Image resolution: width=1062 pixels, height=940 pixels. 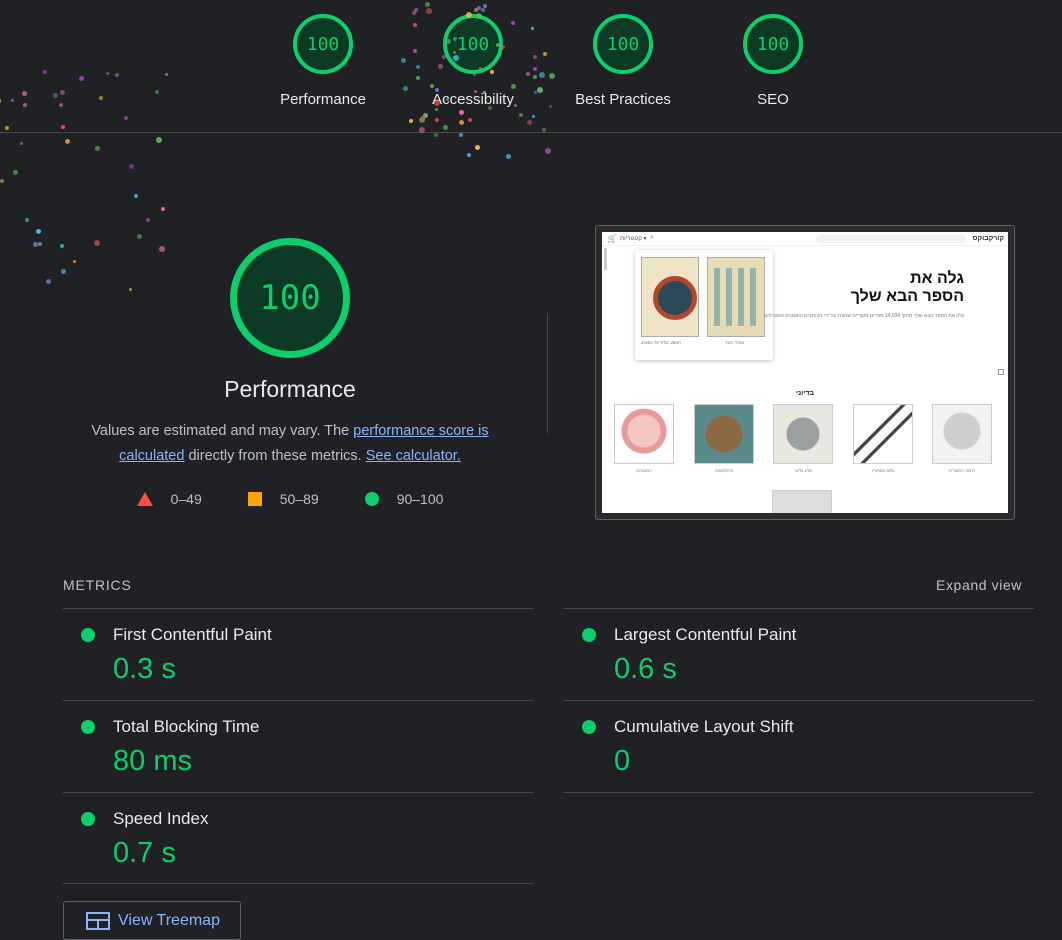 What do you see at coordinates (705, 634) in the screenshot?
I see `metric-label: Largest Contentful Paint` at bounding box center [705, 634].